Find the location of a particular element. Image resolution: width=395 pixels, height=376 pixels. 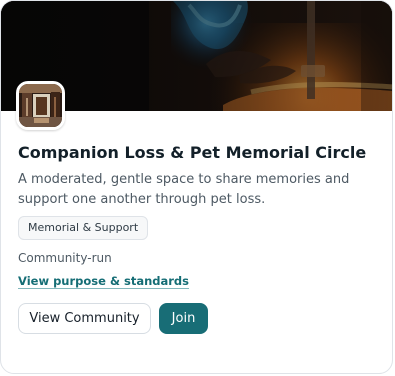

join-button: Join is located at coordinates (183, 318).